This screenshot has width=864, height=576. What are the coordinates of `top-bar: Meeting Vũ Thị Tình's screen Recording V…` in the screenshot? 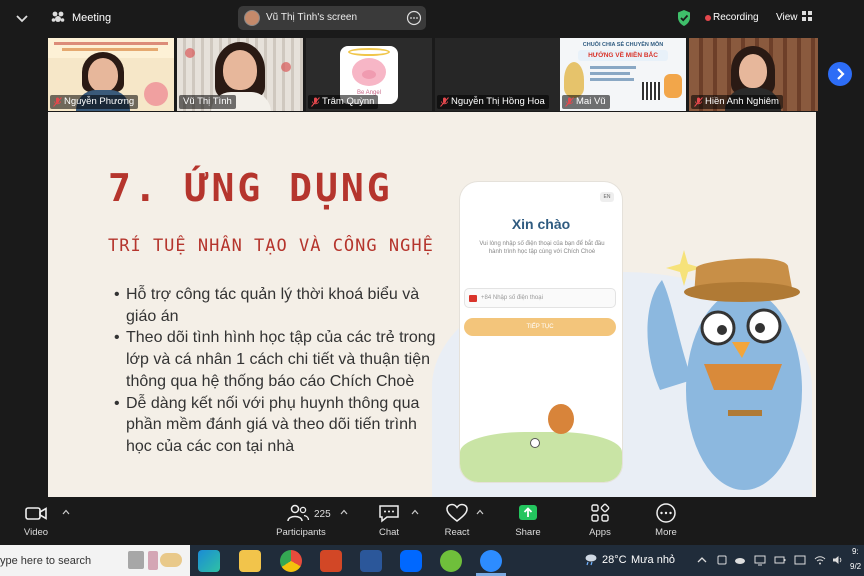 It's located at (432, 18).